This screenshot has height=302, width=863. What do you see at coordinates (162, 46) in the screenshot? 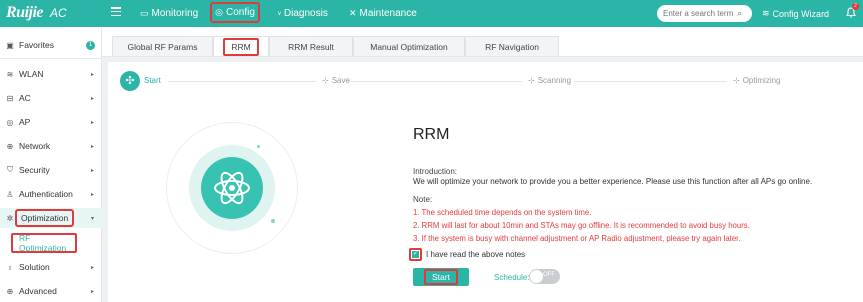
I see `tab-global-rf-params: Global RF Params` at bounding box center [162, 46].